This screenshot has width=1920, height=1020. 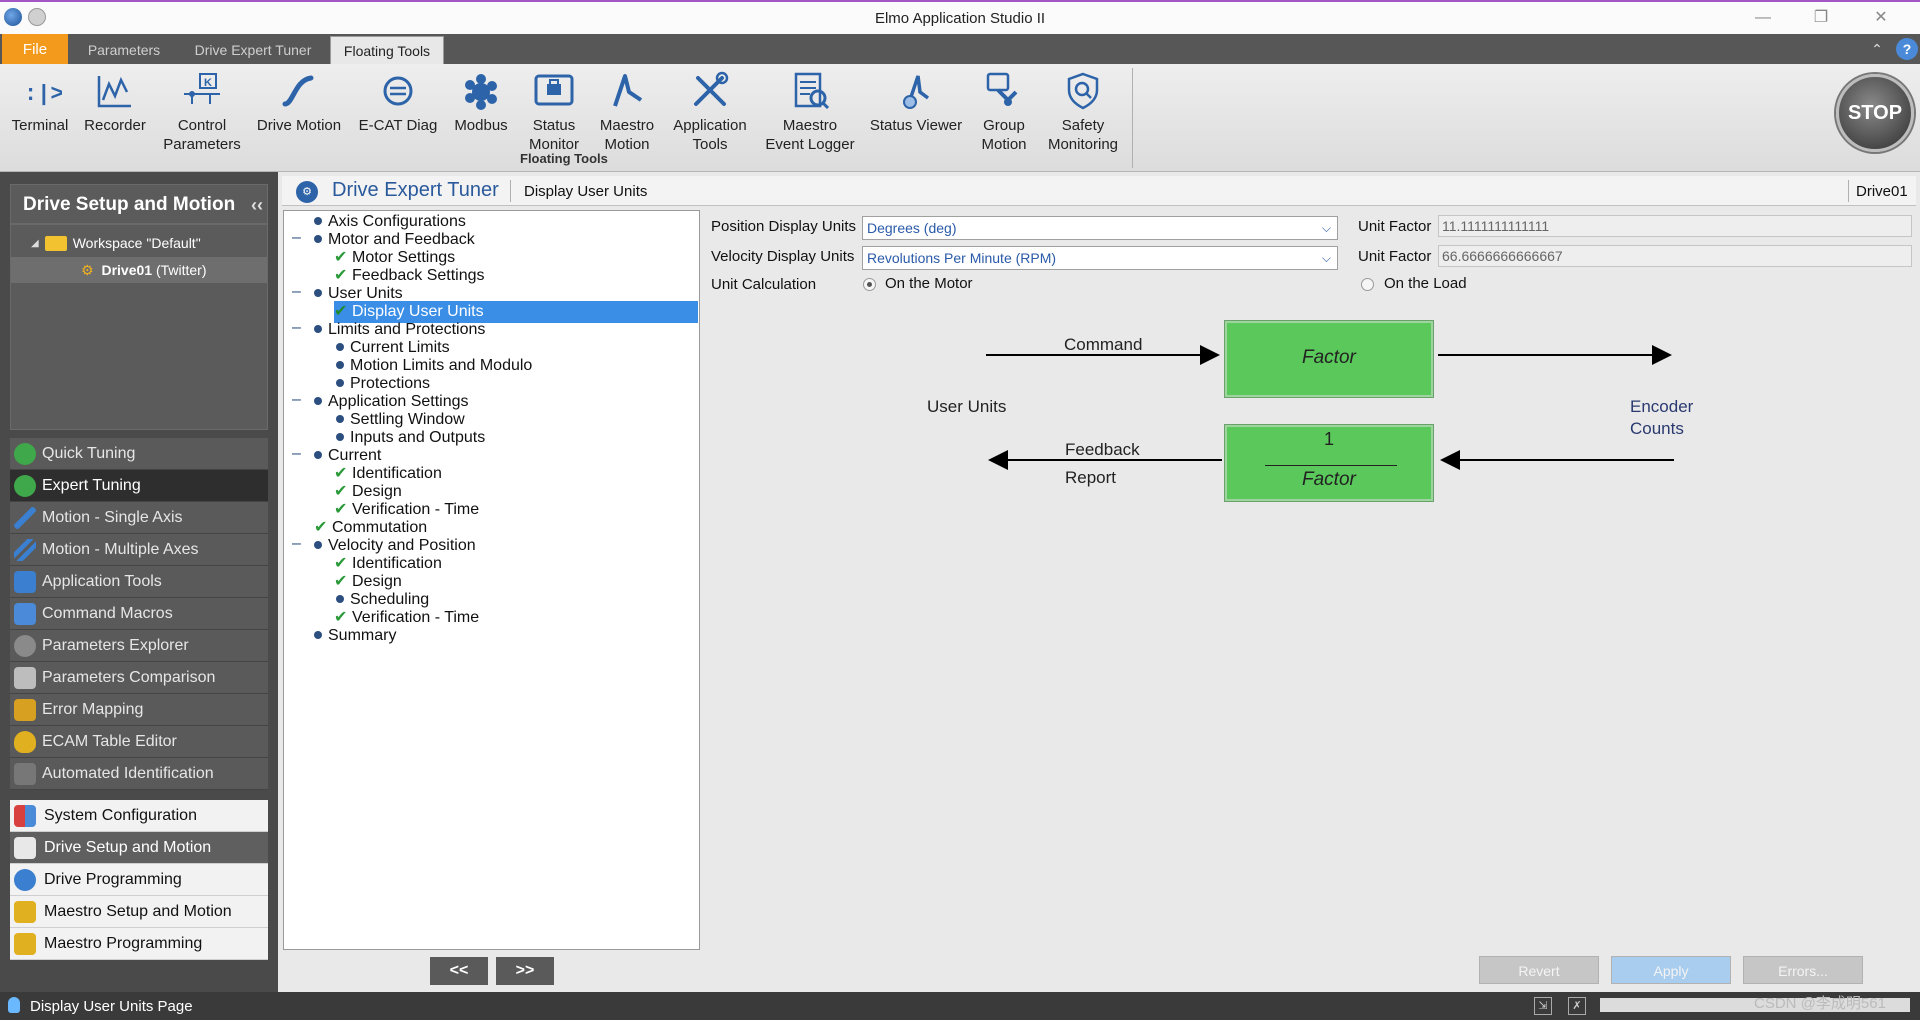 I want to click on tool-motion-single-axis: Motion - Single Axis, so click(x=139, y=518).